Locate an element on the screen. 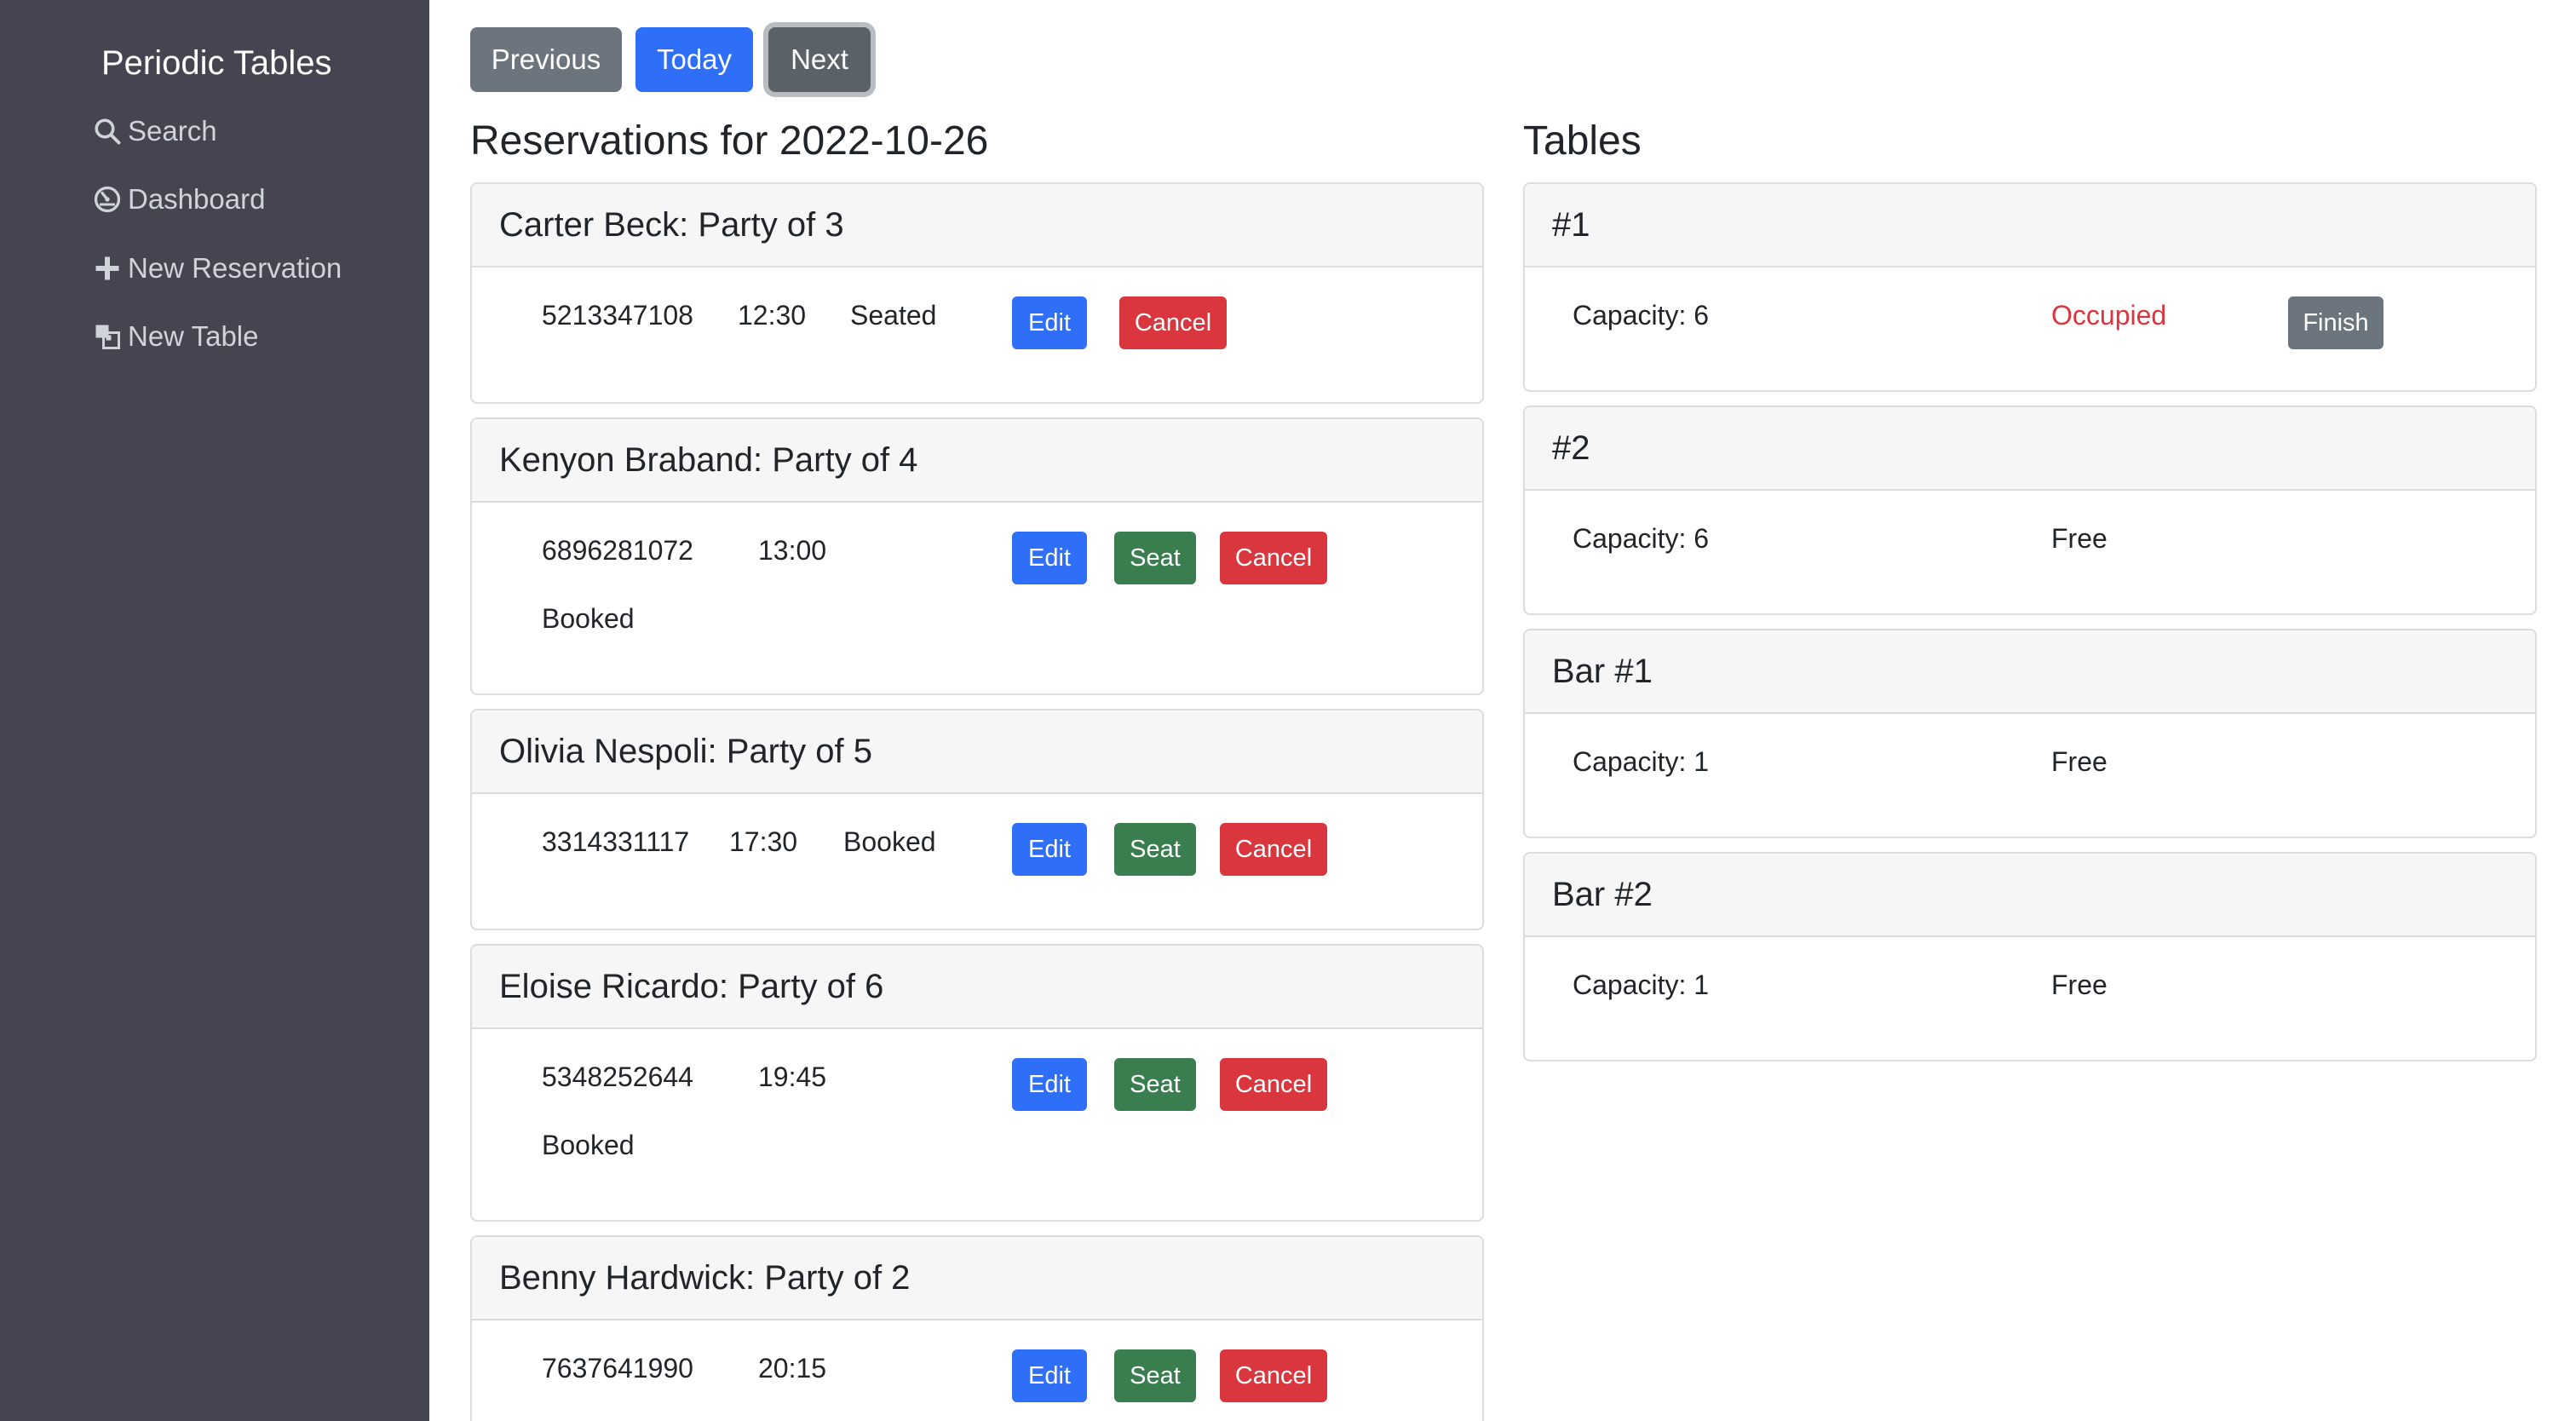 Image resolution: width=2576 pixels, height=1421 pixels. reservation-time: 12:30 is located at coordinates (773, 315).